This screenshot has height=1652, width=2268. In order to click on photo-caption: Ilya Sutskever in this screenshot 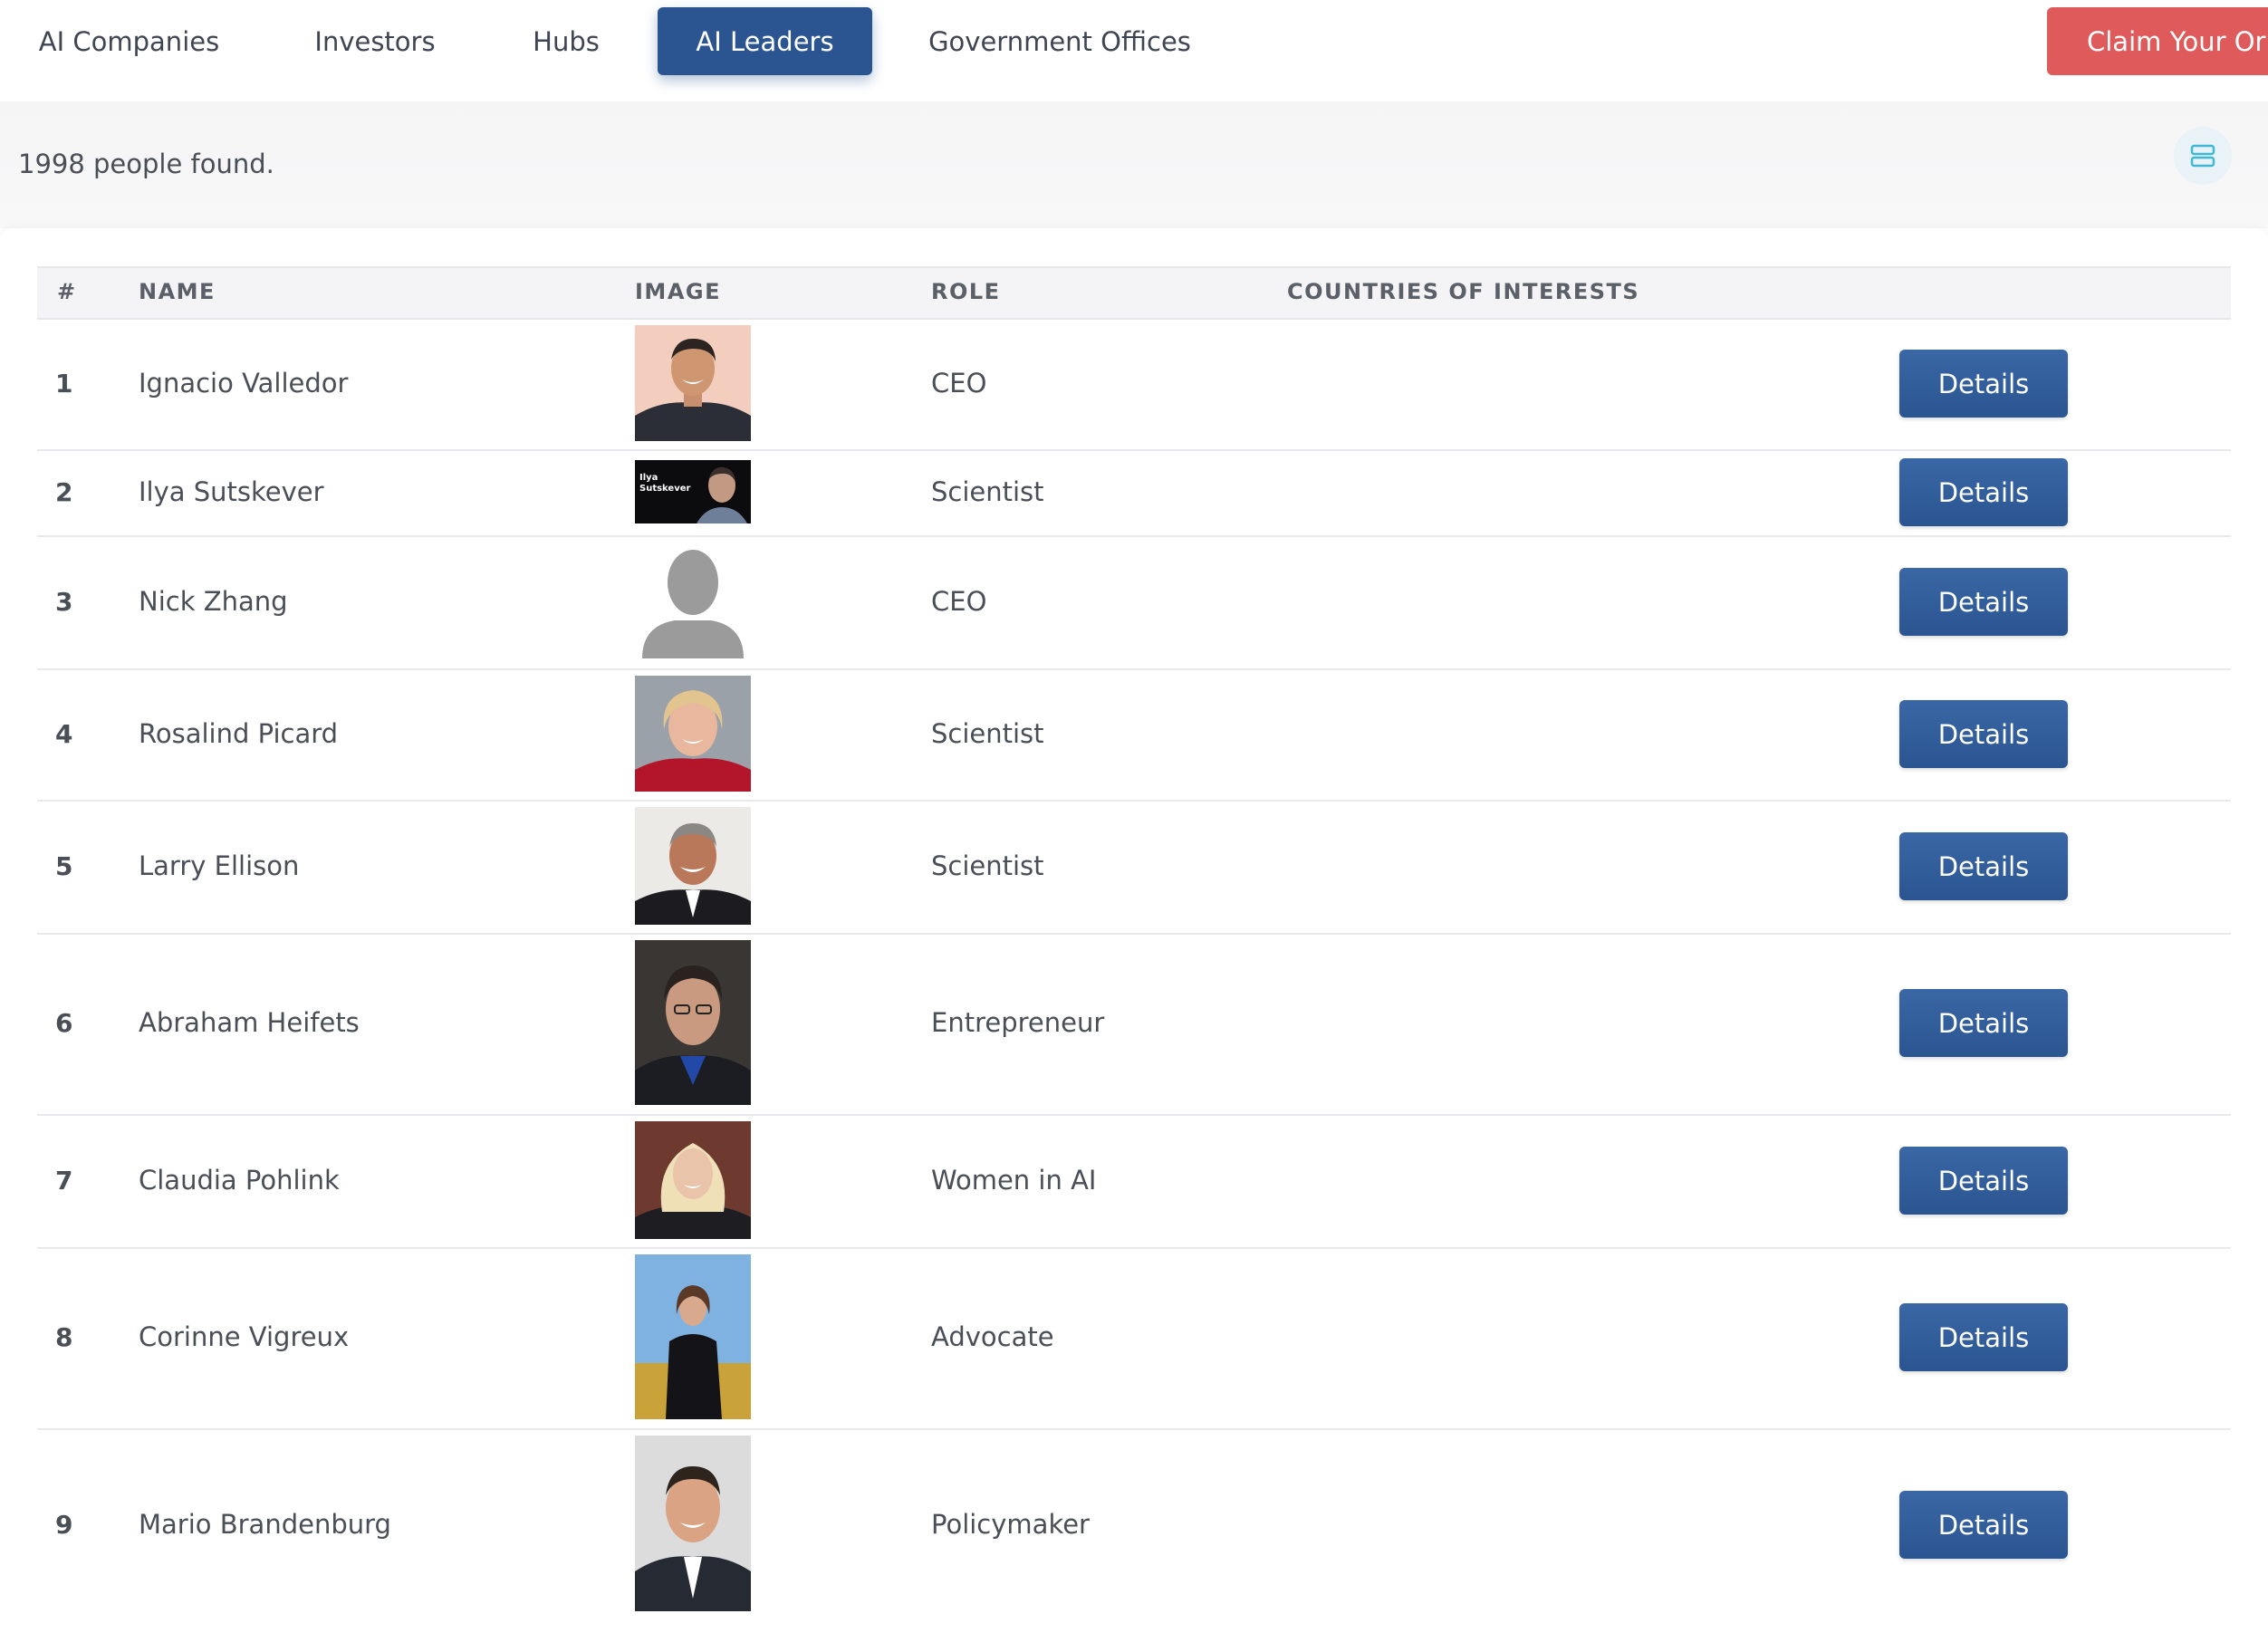, I will do `click(665, 483)`.